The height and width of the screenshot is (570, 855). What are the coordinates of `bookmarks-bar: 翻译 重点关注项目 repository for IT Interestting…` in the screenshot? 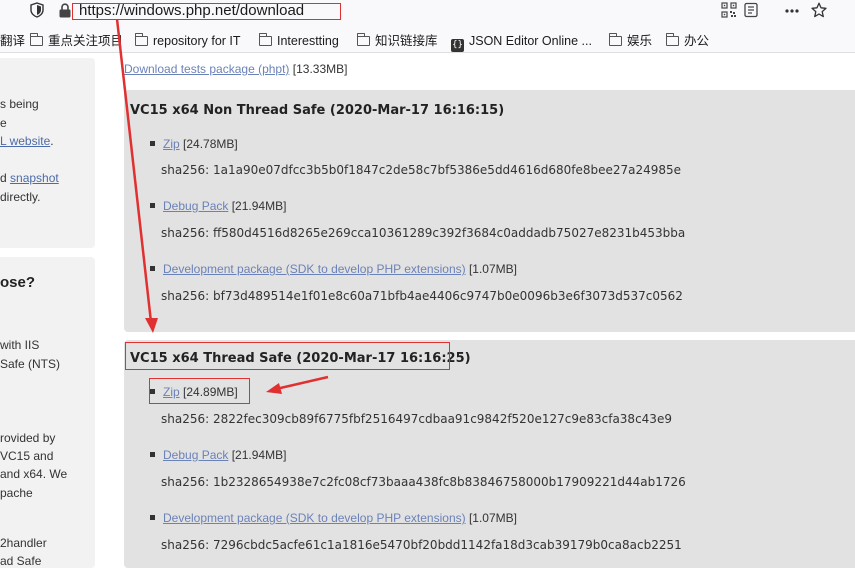 It's located at (427, 41).